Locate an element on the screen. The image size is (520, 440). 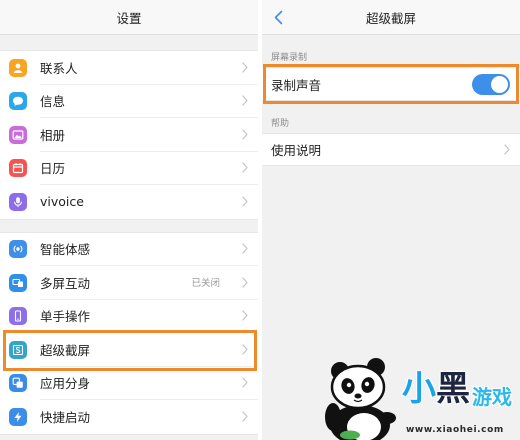
settings-item-album: 相册 is located at coordinates (129, 135).